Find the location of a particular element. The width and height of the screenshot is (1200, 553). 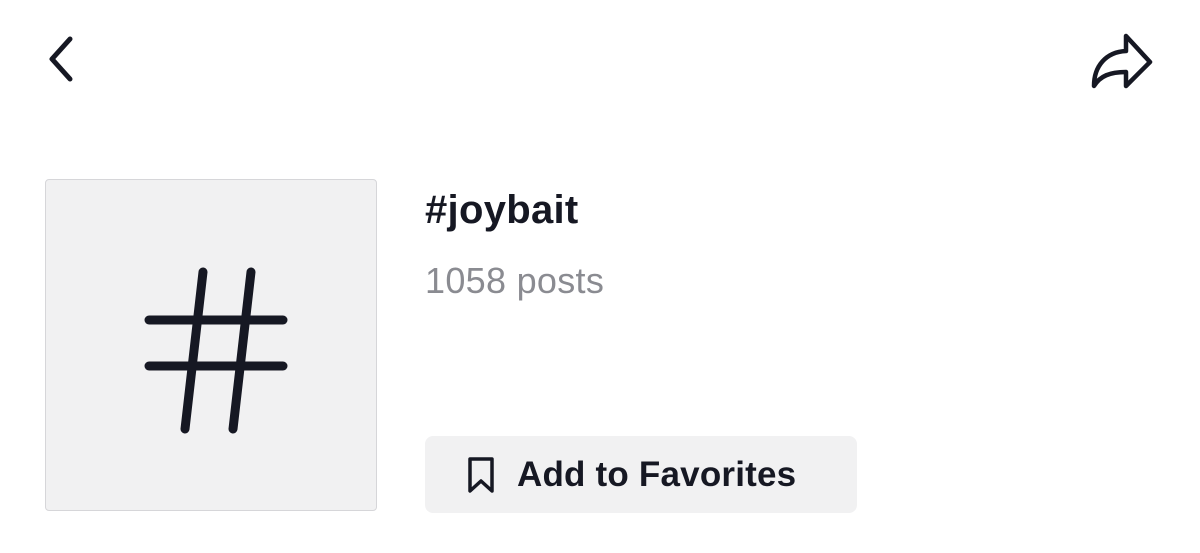

bookmark-icon is located at coordinates (481, 475).